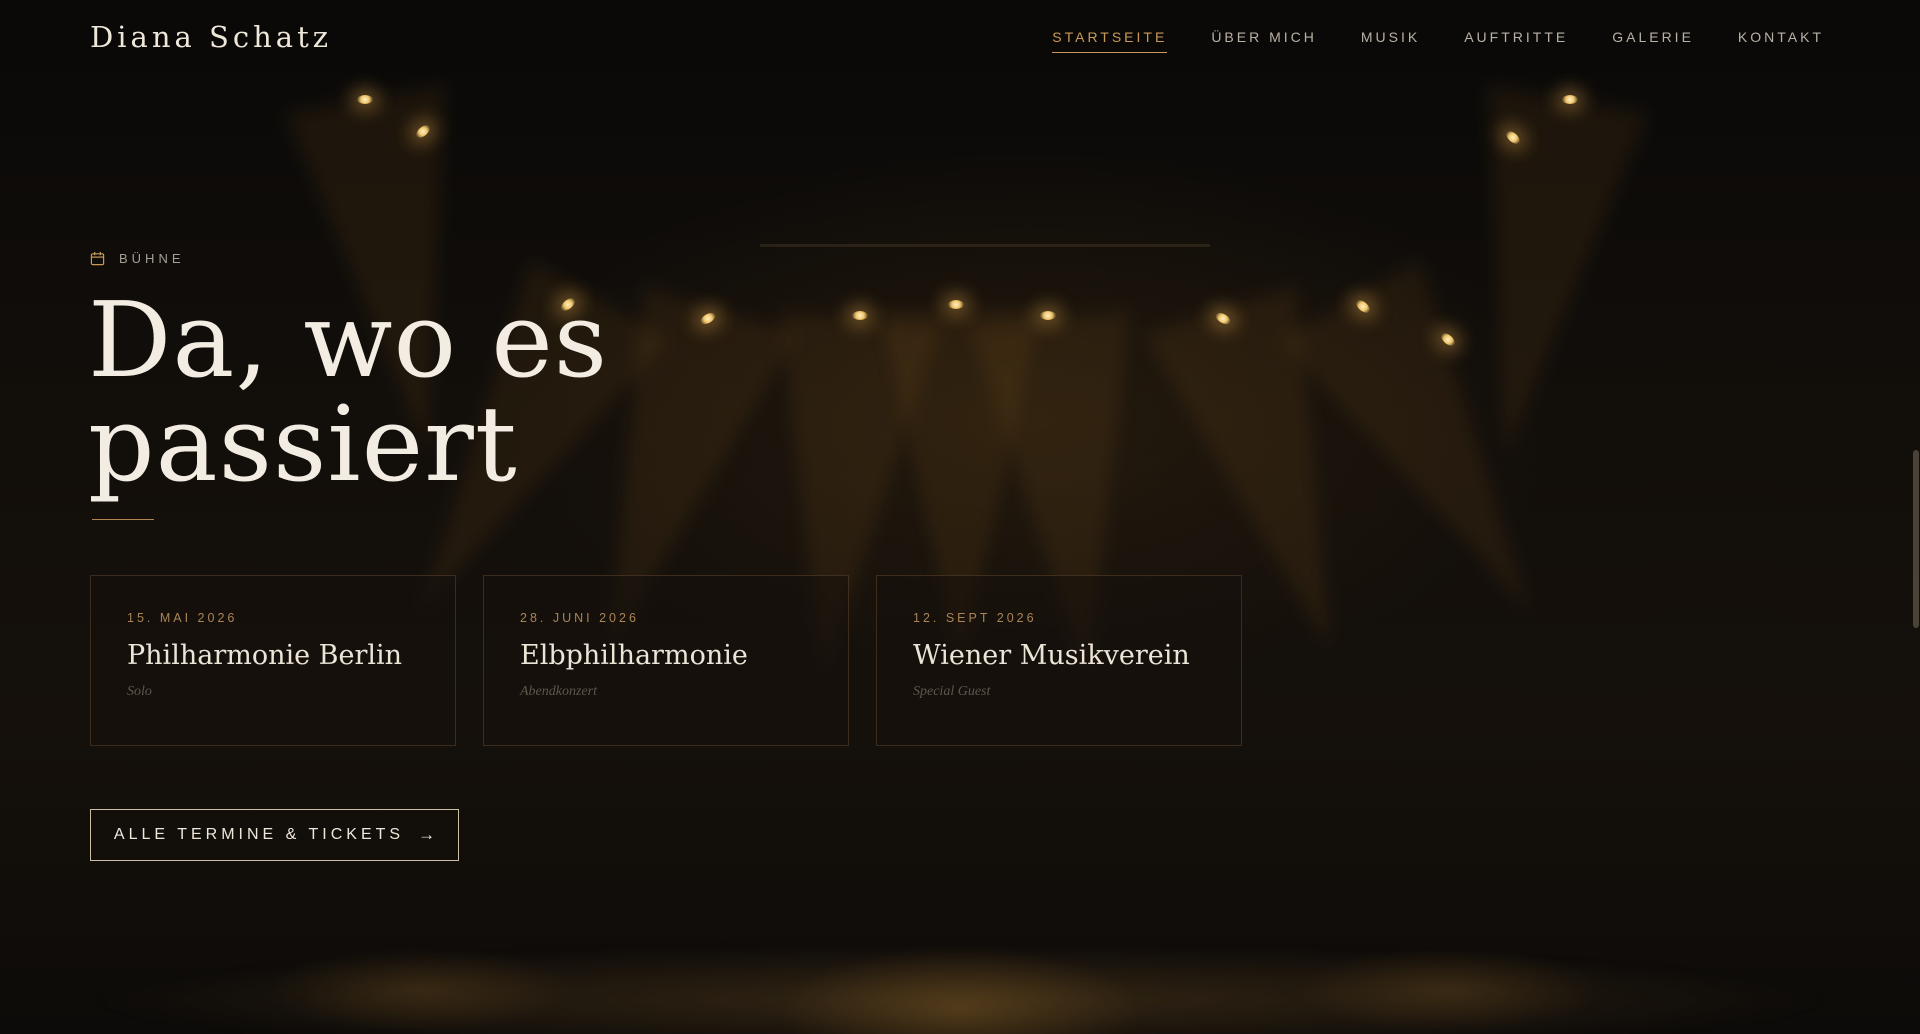 This screenshot has width=1920, height=1034. What do you see at coordinates (558, 691) in the screenshot?
I see `event-type: Abendkonzert` at bounding box center [558, 691].